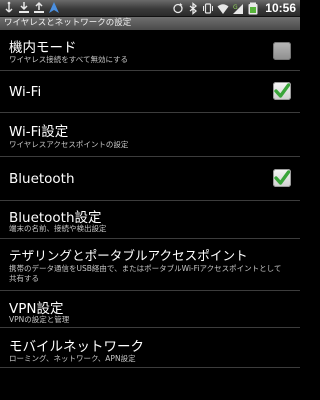 The width and height of the screenshot is (320, 400). What do you see at coordinates (282, 51) in the screenshot?
I see `airplane-mode-checkbox` at bounding box center [282, 51].